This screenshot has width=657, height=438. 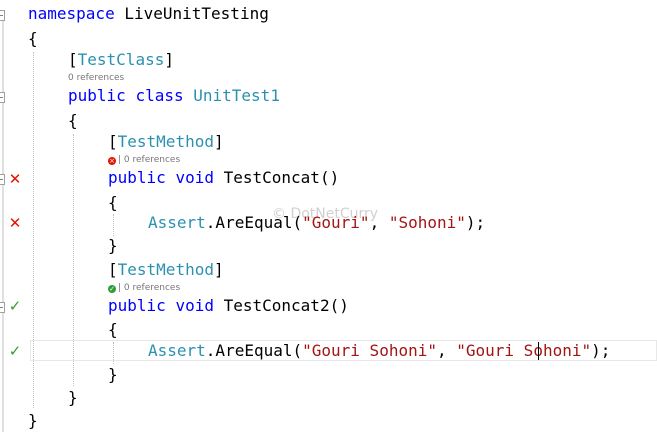 I want to click on namespace-keyword: namespace, so click(x=71, y=13).